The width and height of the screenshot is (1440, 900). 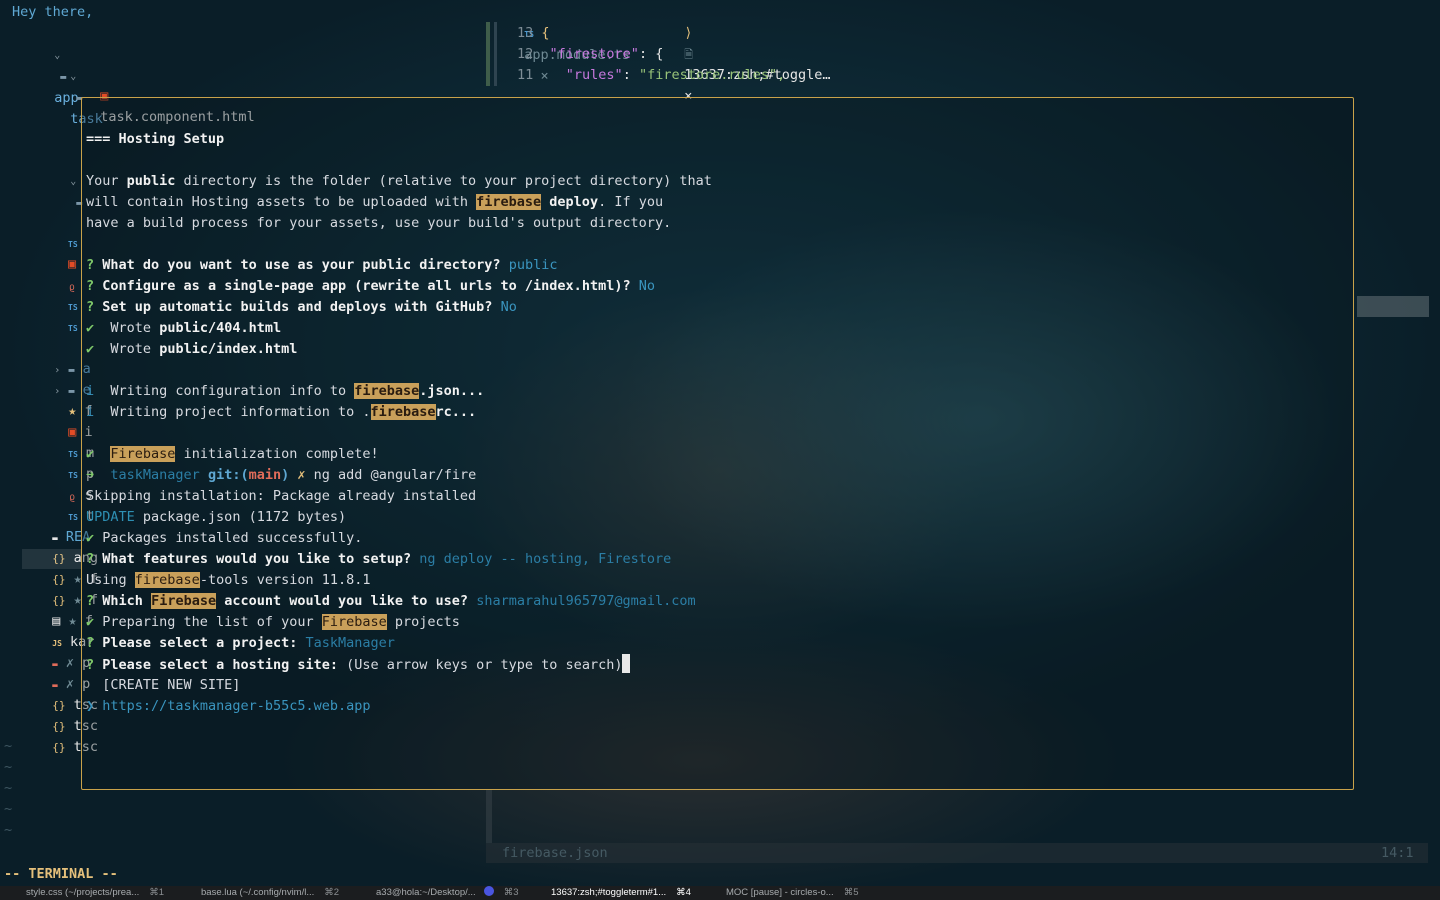 What do you see at coordinates (95, 893) in the screenshot?
I see `window-tab-1: style.css (~/projects/prea... ⌘1` at bounding box center [95, 893].